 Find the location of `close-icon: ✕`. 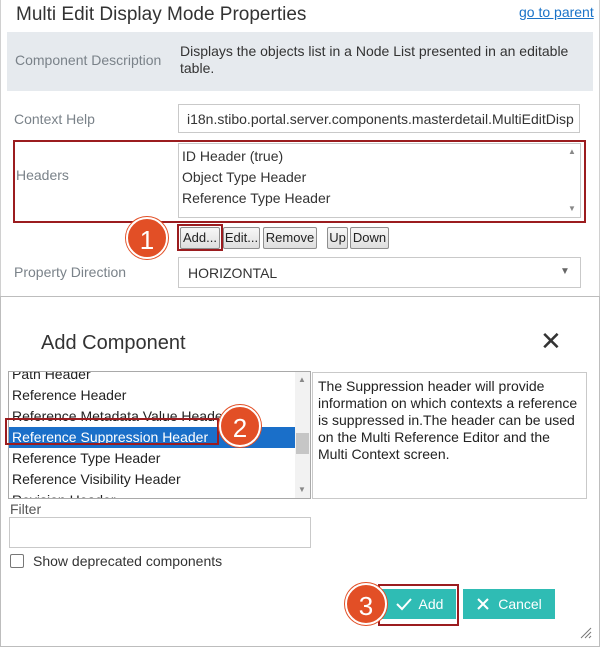

close-icon: ✕ is located at coordinates (551, 341).